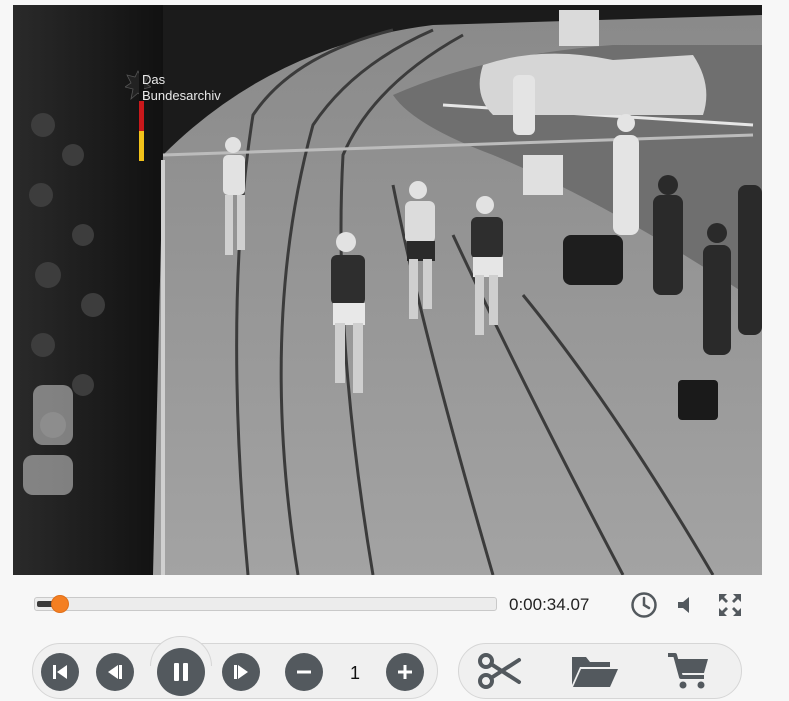 This screenshot has width=789, height=701. Describe the element at coordinates (500, 671) in the screenshot. I see `scissors-icon` at that location.